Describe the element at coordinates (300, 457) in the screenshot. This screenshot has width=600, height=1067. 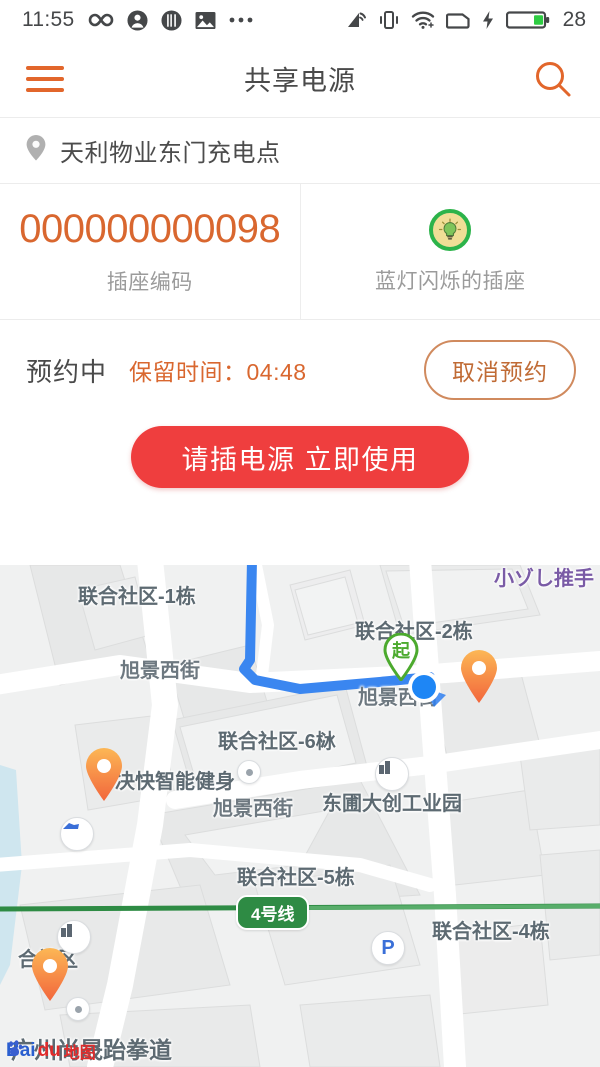
I see `plug-in-now-button: 请插电源 立即使用` at that location.